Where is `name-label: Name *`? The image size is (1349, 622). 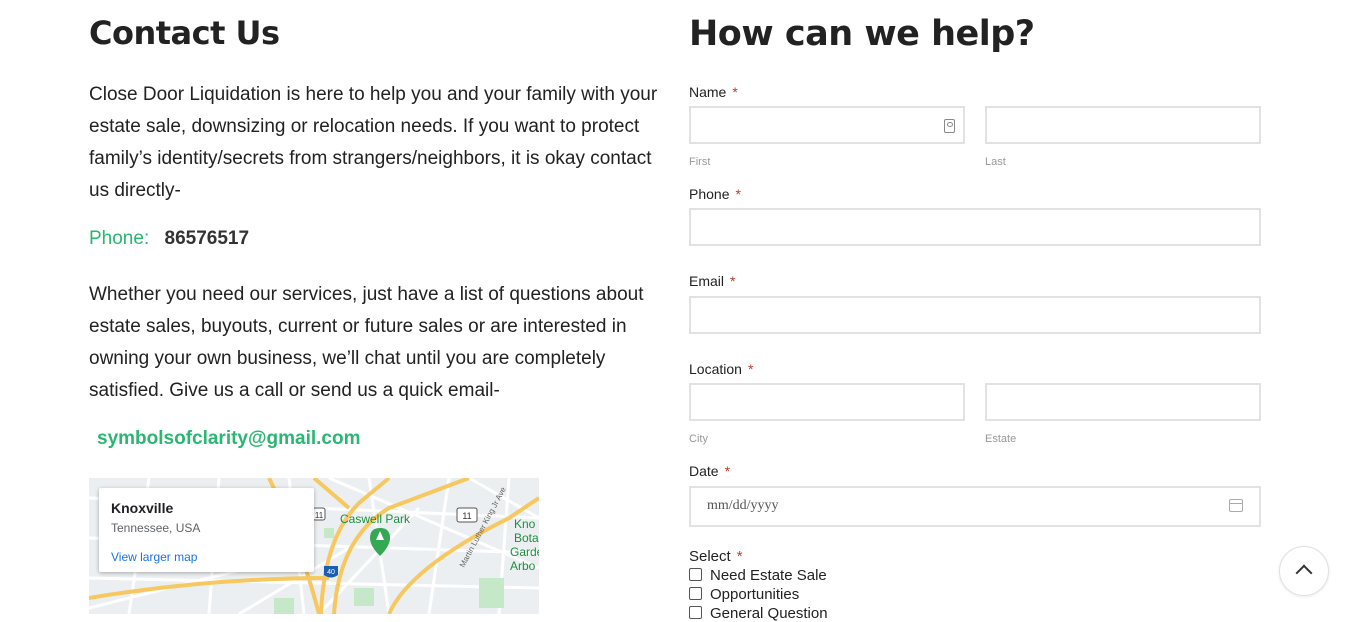 name-label: Name * is located at coordinates (713, 92).